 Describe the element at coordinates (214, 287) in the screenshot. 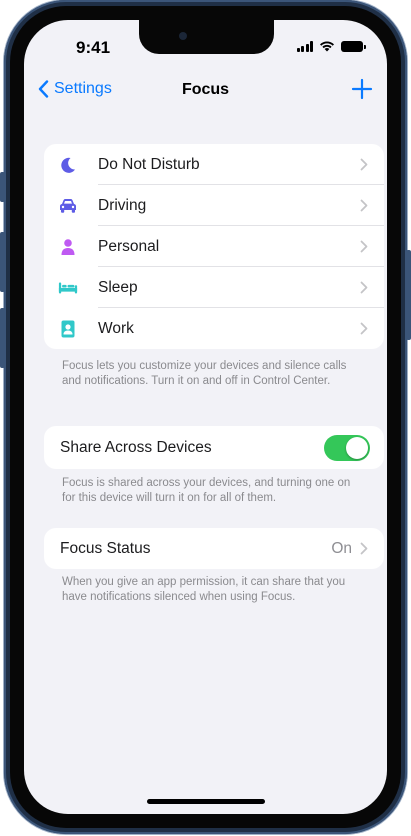

I see `list-item-sleep: Sleep` at that location.